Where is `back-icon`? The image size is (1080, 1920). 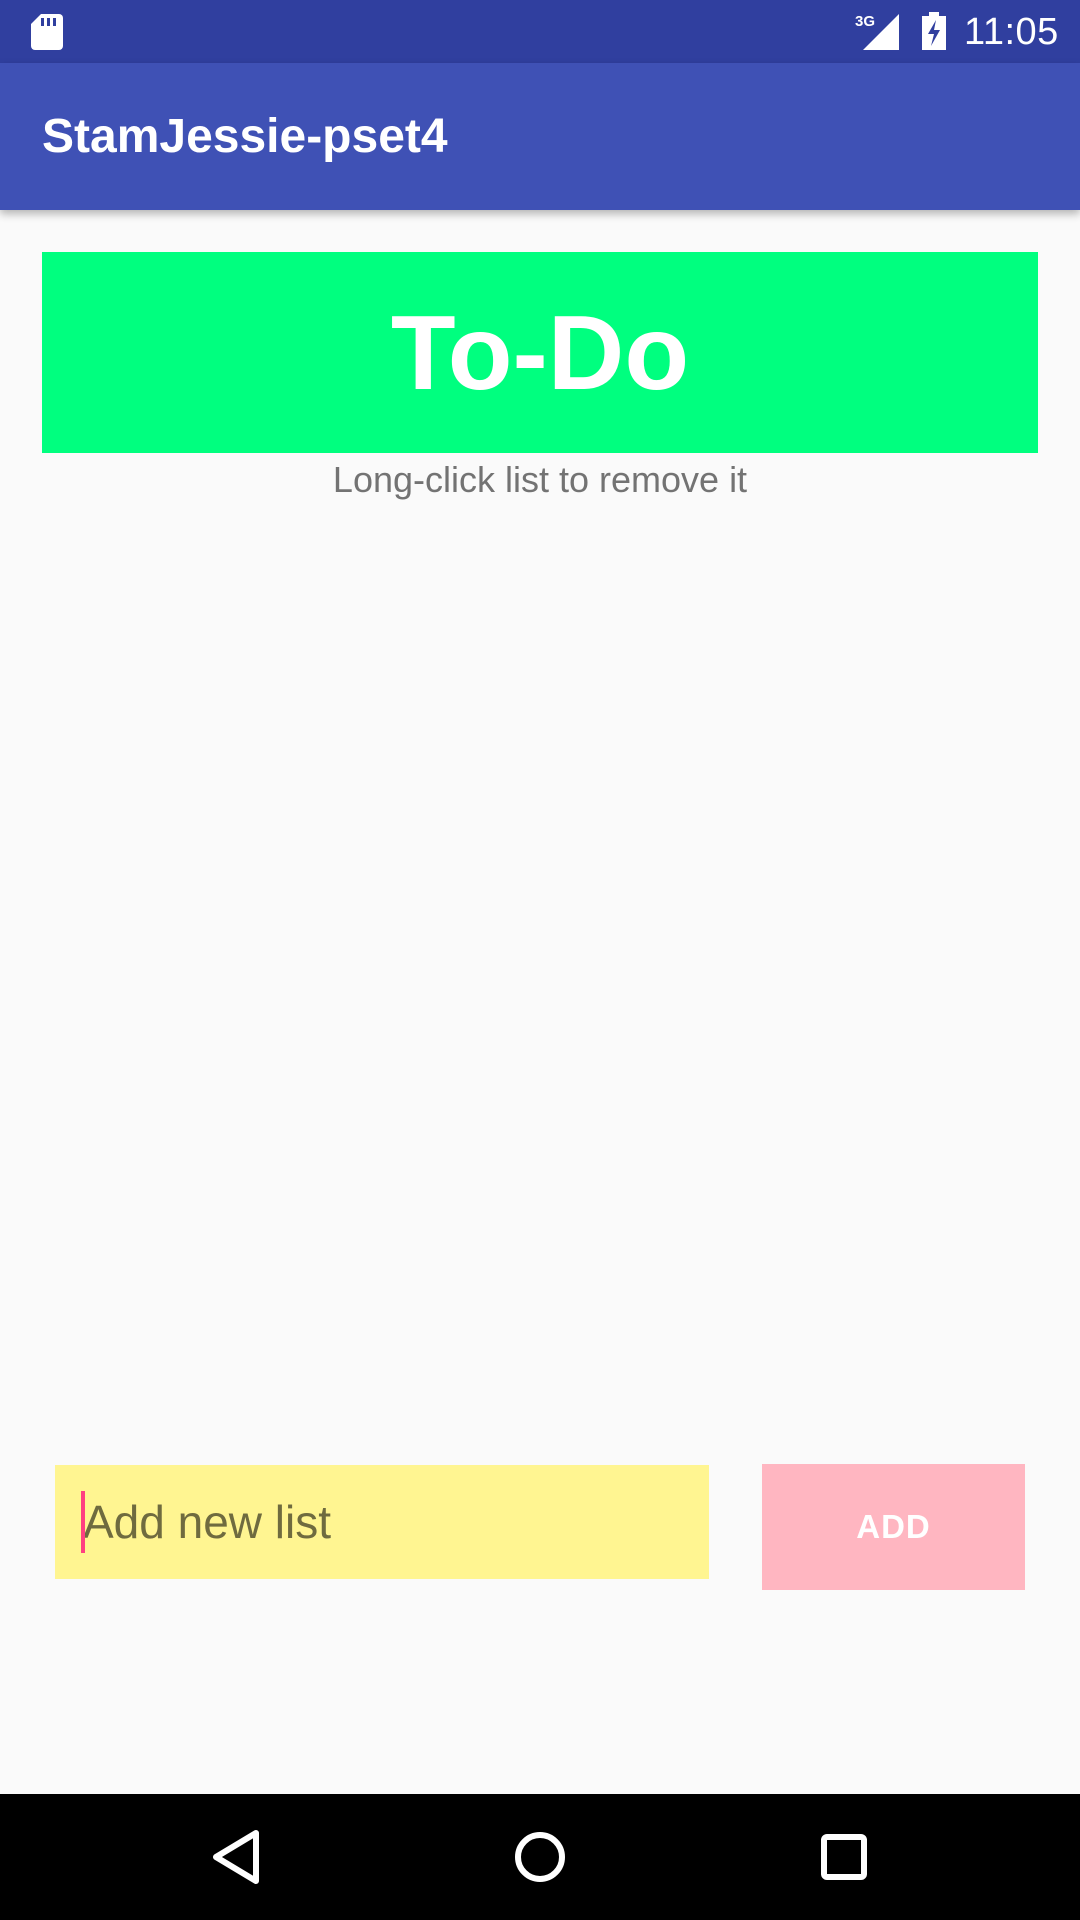
back-icon is located at coordinates (236, 1857).